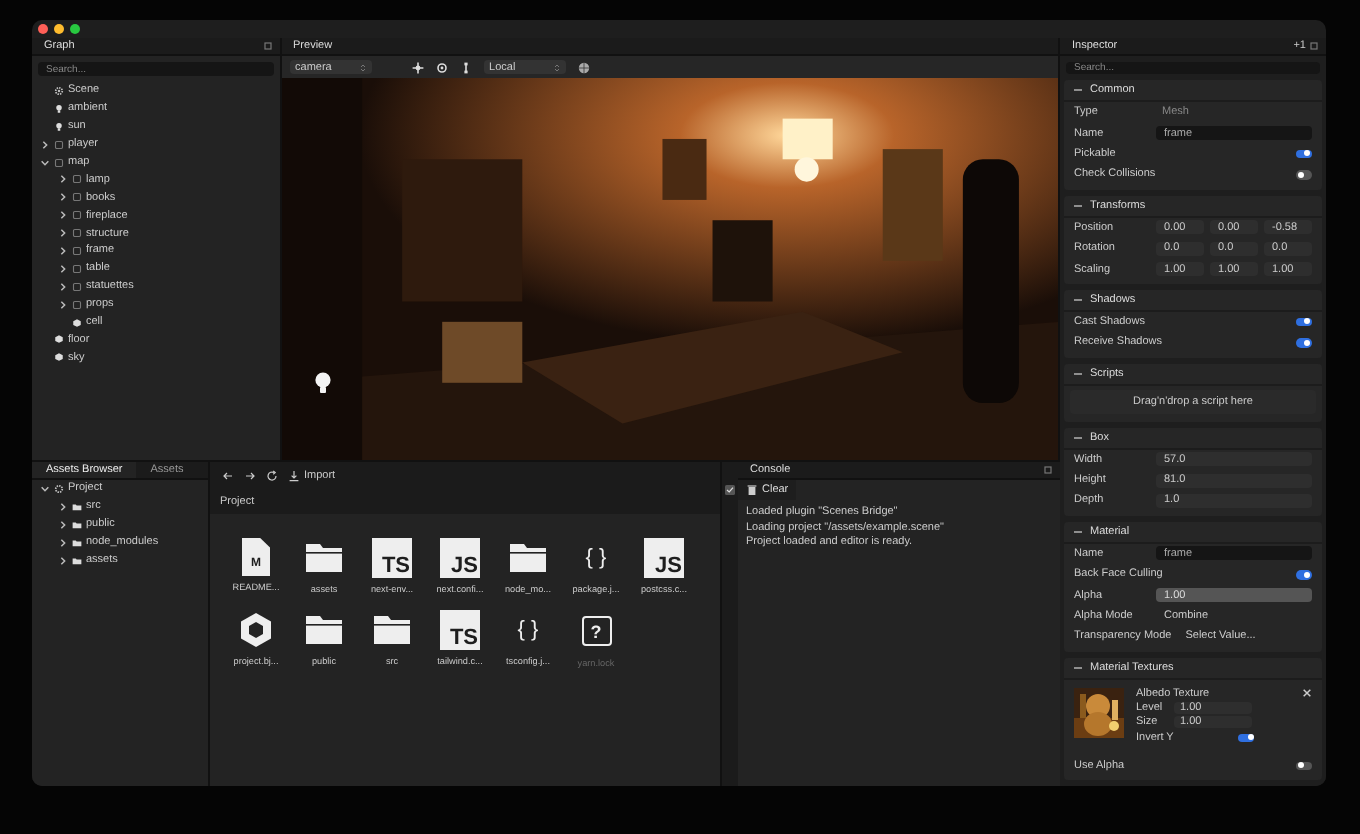 Image resolution: width=1360 pixels, height=834 pixels. Describe the element at coordinates (583, 67) in the screenshot. I see `globe-icon` at that location.